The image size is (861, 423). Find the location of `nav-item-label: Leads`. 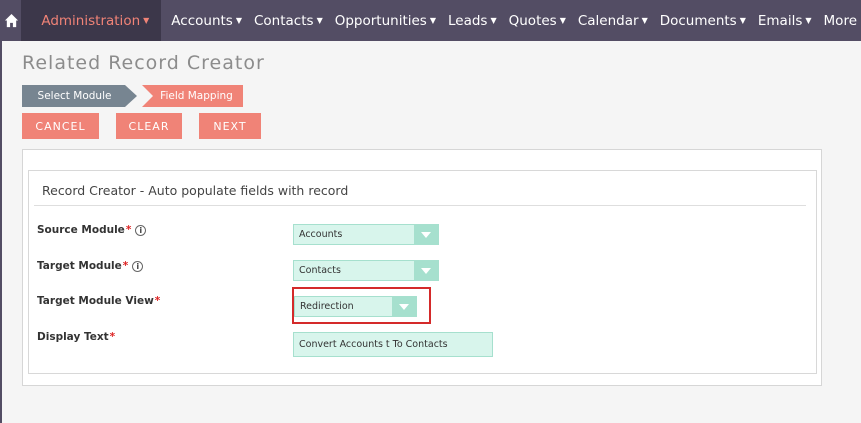

nav-item-label: Leads is located at coordinates (468, 20).